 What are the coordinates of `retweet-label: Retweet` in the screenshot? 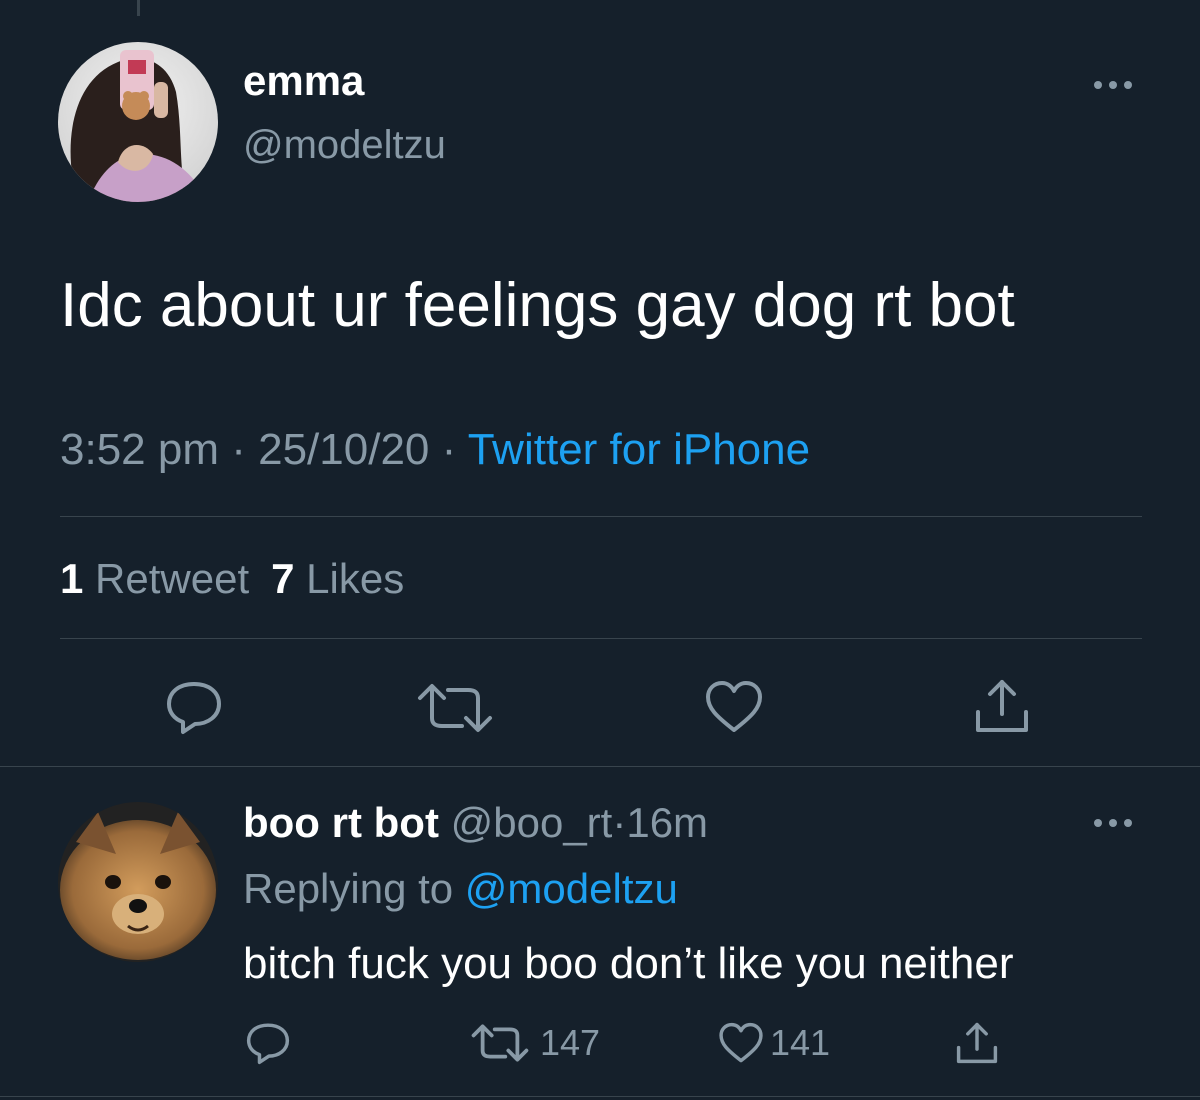 It's located at (172, 578).